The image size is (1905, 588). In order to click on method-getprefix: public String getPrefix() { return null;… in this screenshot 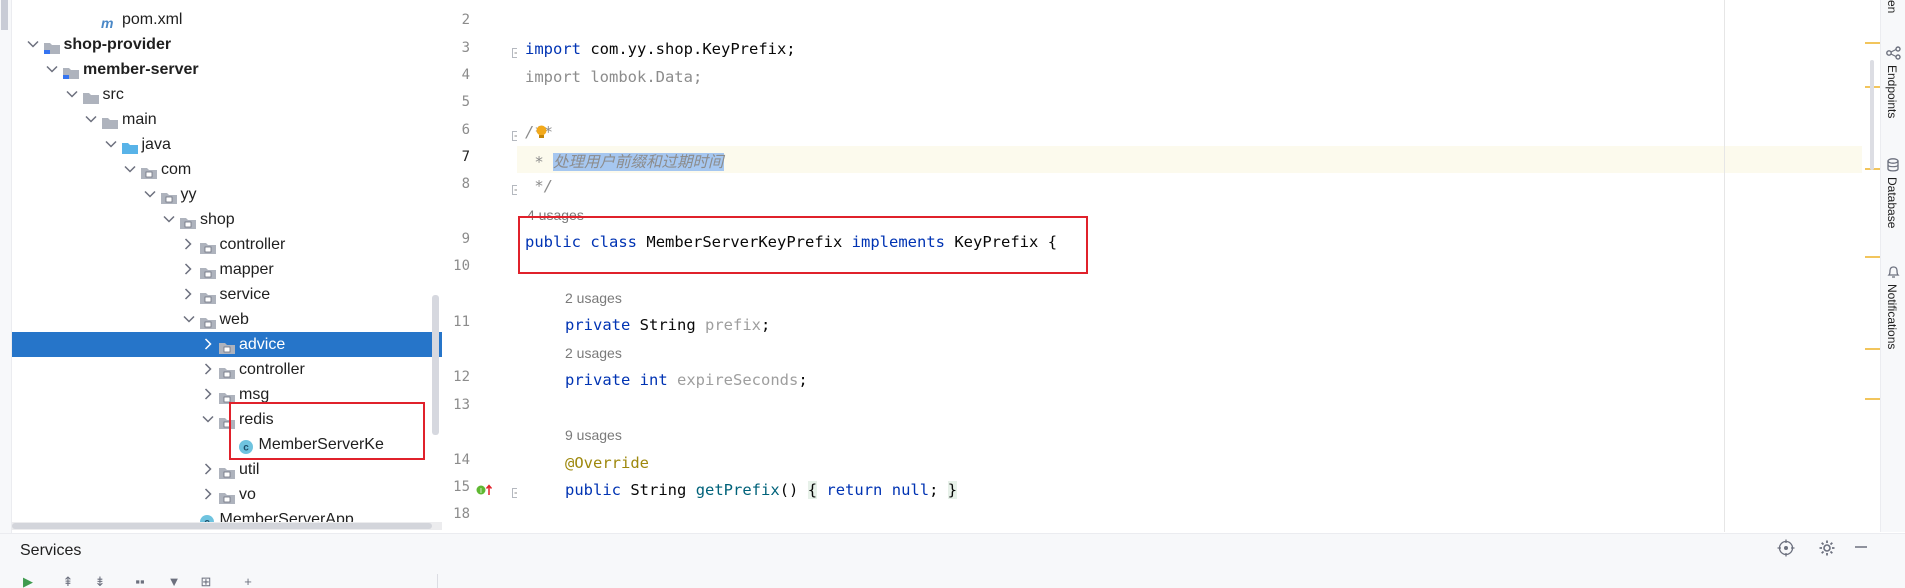, I will do `click(761, 490)`.